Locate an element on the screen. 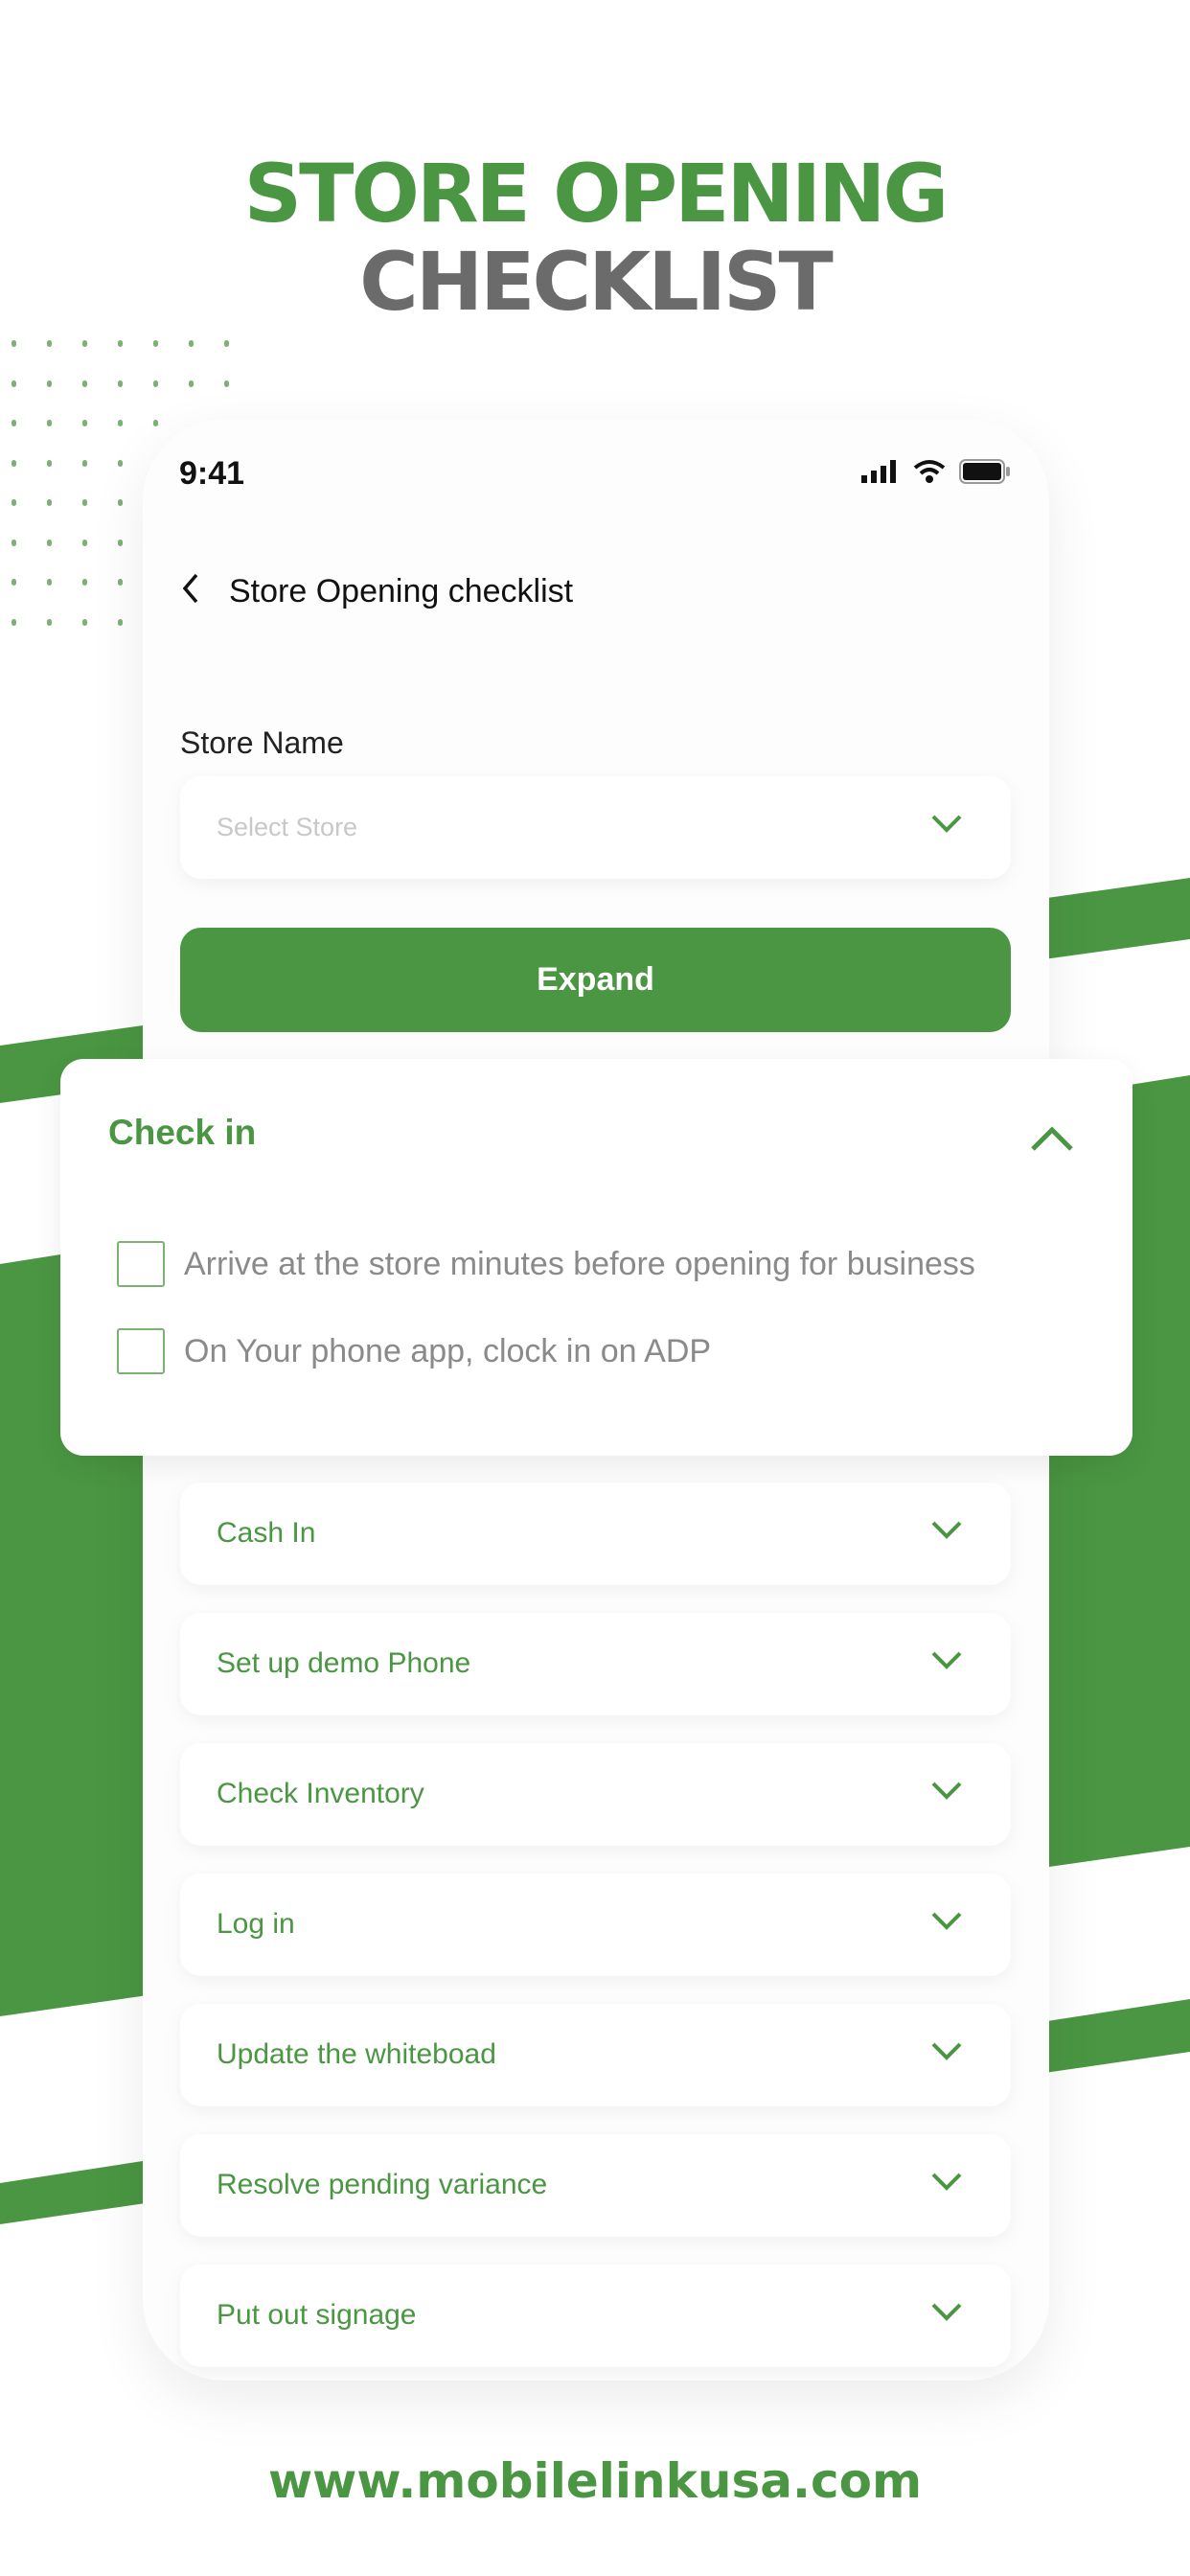 The image size is (1190, 2576). section-item: Cash In is located at coordinates (595, 1534).